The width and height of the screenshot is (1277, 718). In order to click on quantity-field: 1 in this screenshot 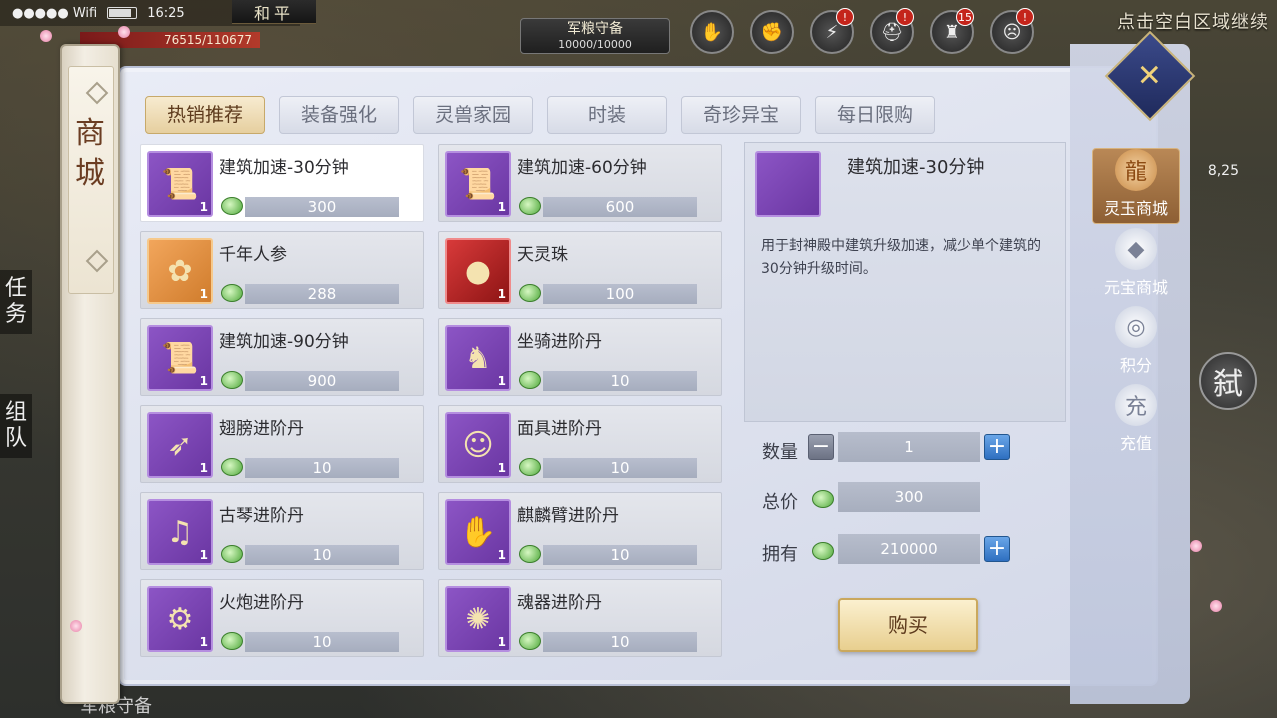, I will do `click(909, 447)`.